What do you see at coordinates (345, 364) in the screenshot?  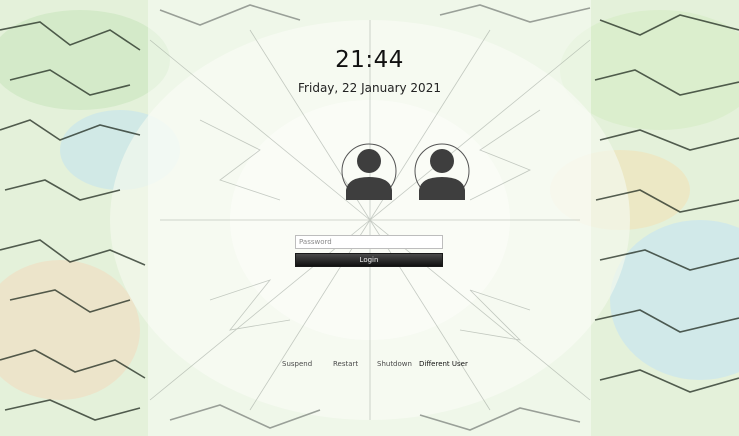 I see `restart-button: Restart` at bounding box center [345, 364].